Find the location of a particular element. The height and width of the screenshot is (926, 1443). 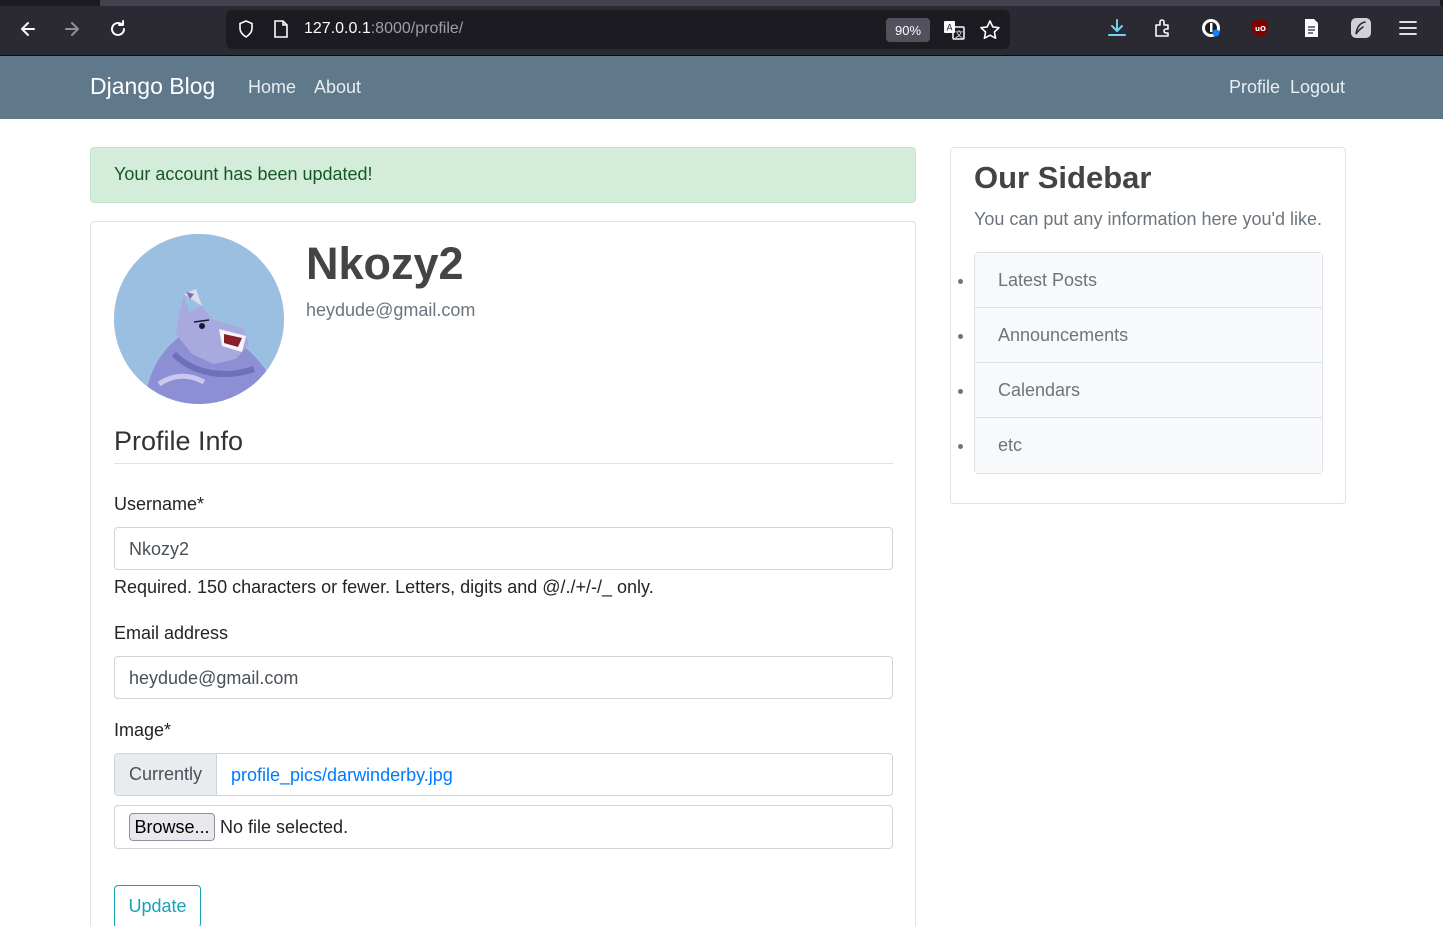

sidebar-item-latest-posts: Latest Posts is located at coordinates (1148, 280).